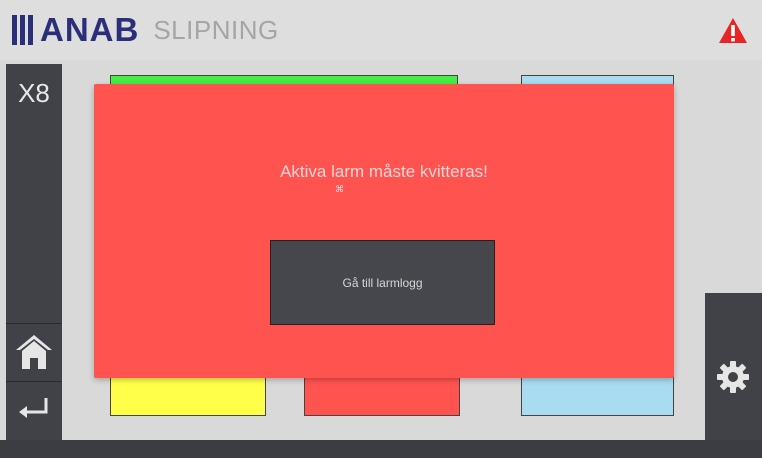 The height and width of the screenshot is (458, 762). I want to click on station-label: X8, so click(34, 93).